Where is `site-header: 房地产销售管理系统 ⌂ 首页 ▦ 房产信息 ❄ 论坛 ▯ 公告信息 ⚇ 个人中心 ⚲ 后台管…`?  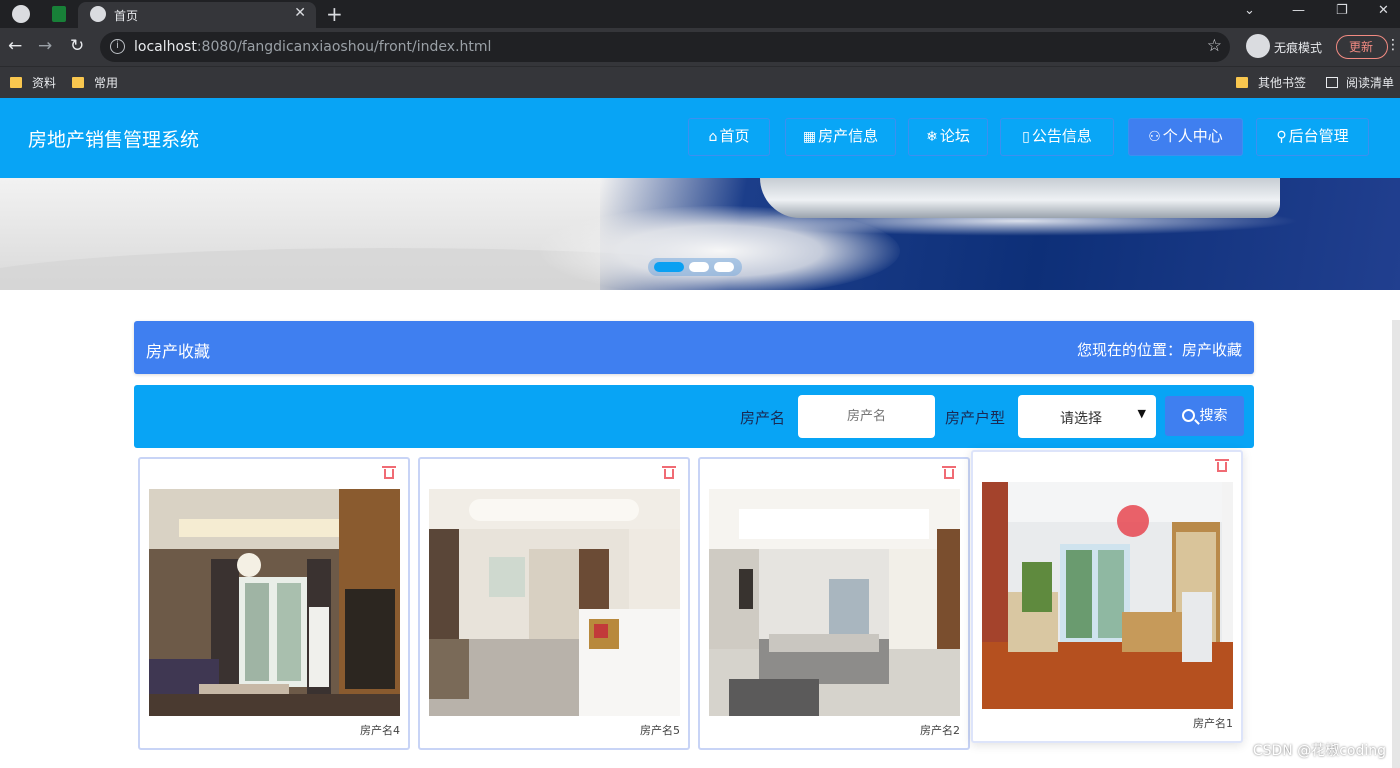
site-header: 房地产销售管理系统 ⌂ 首页 ▦ 房产信息 ❄ 论坛 ▯ 公告信息 ⚇ 个人中心 ⚲ 后台管… is located at coordinates (700, 138).